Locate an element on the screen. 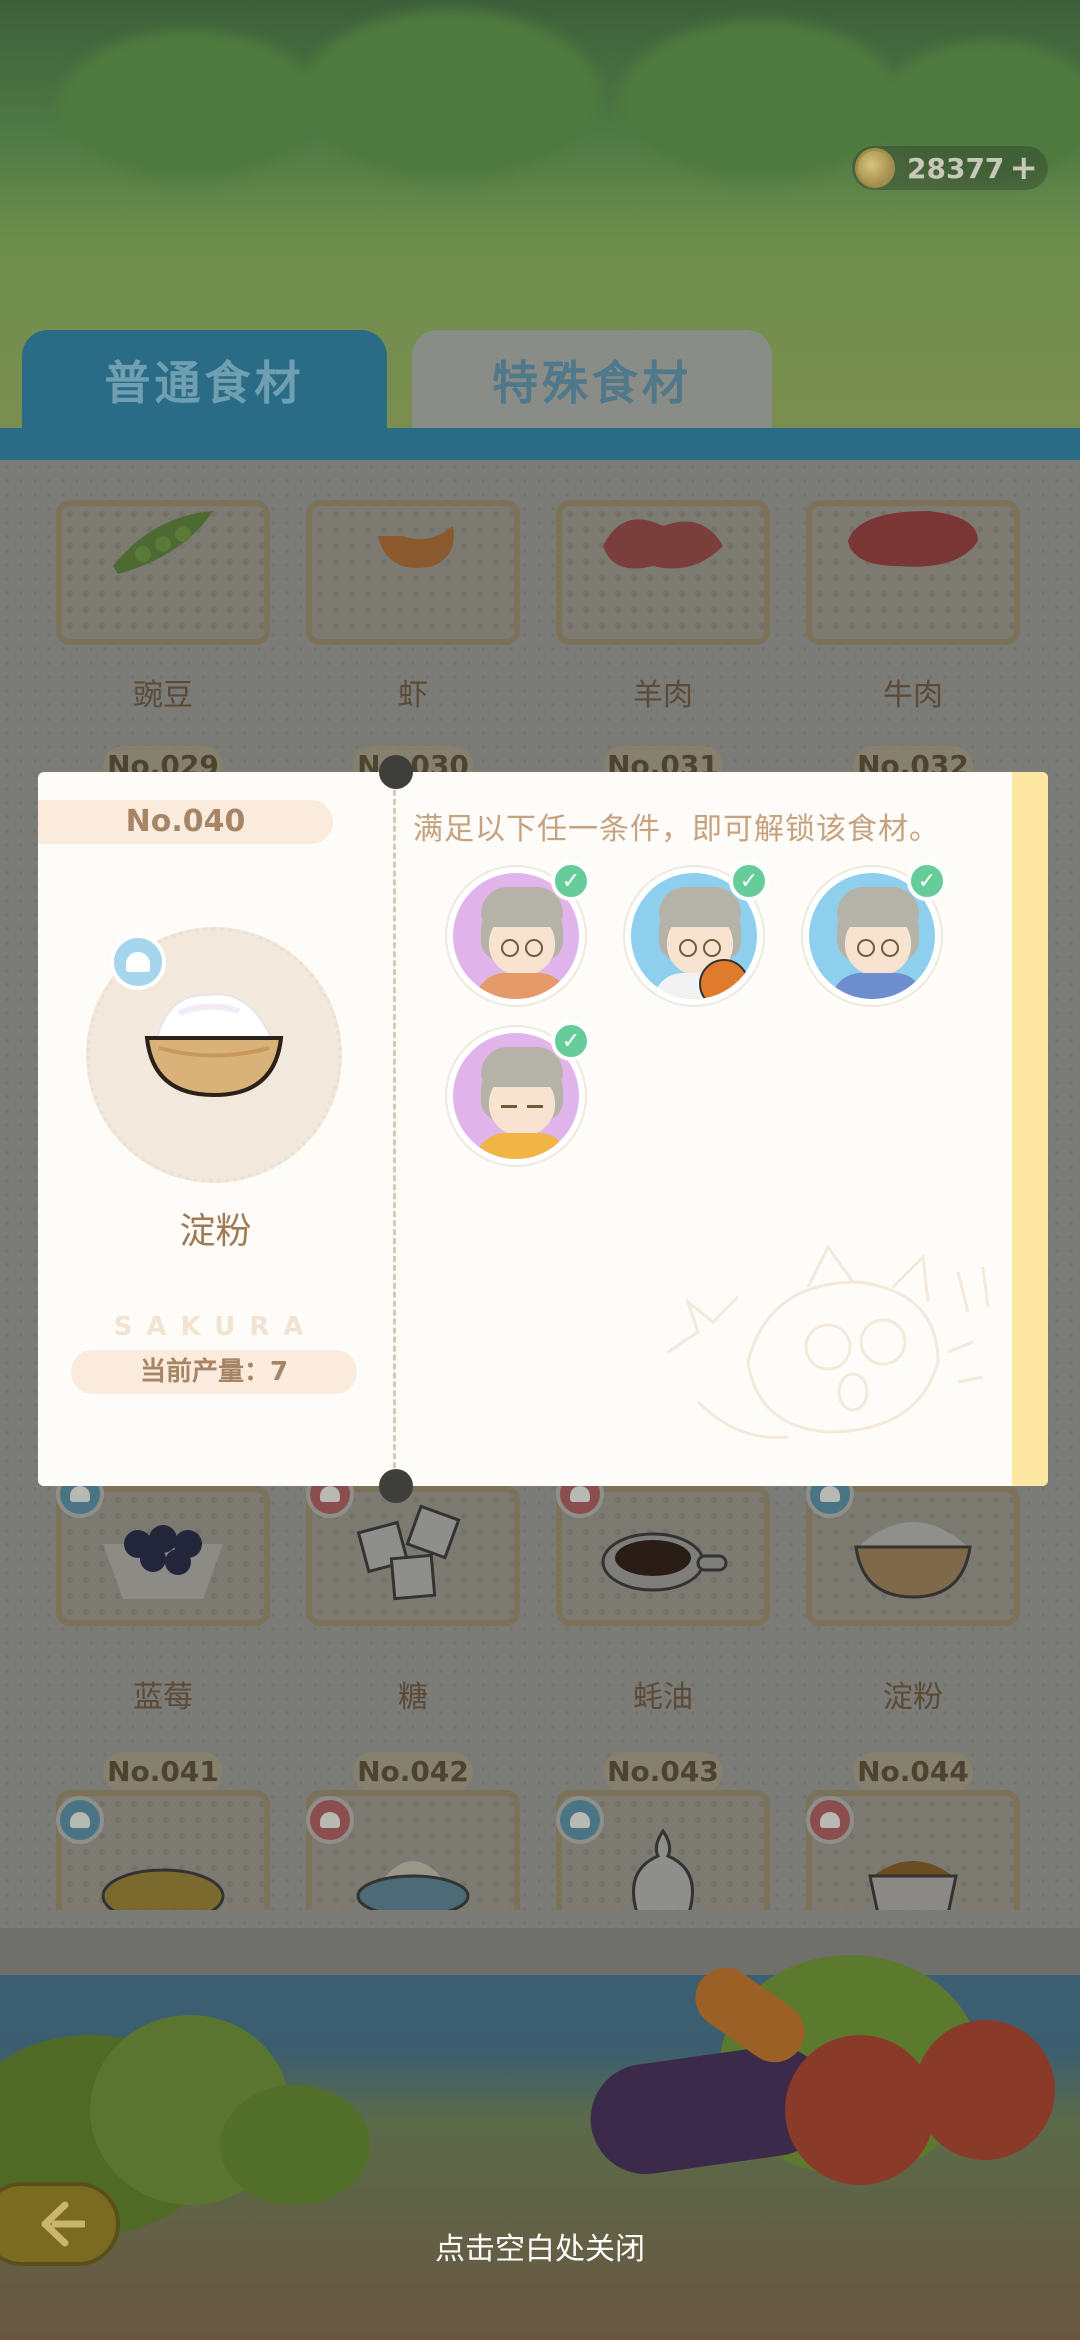  garlic-icon is located at coordinates (663, 1869).